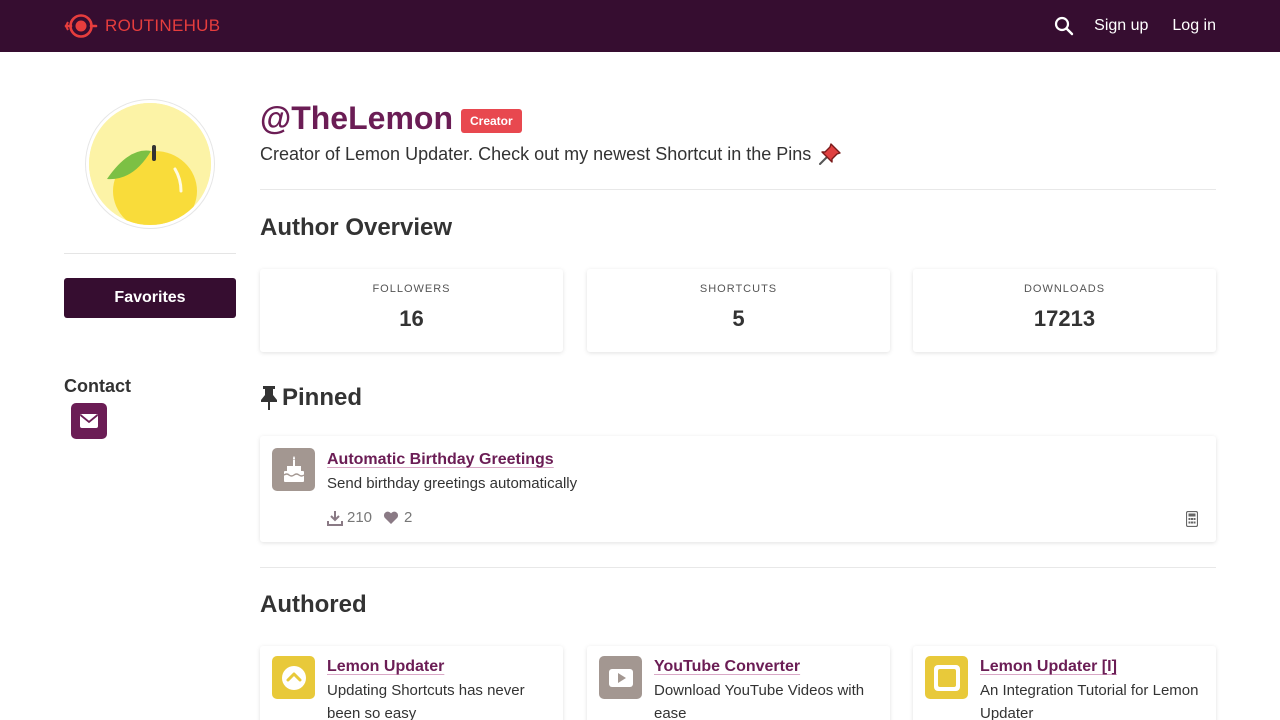 The height and width of the screenshot is (720, 1280). I want to click on download-count: 210, so click(360, 517).